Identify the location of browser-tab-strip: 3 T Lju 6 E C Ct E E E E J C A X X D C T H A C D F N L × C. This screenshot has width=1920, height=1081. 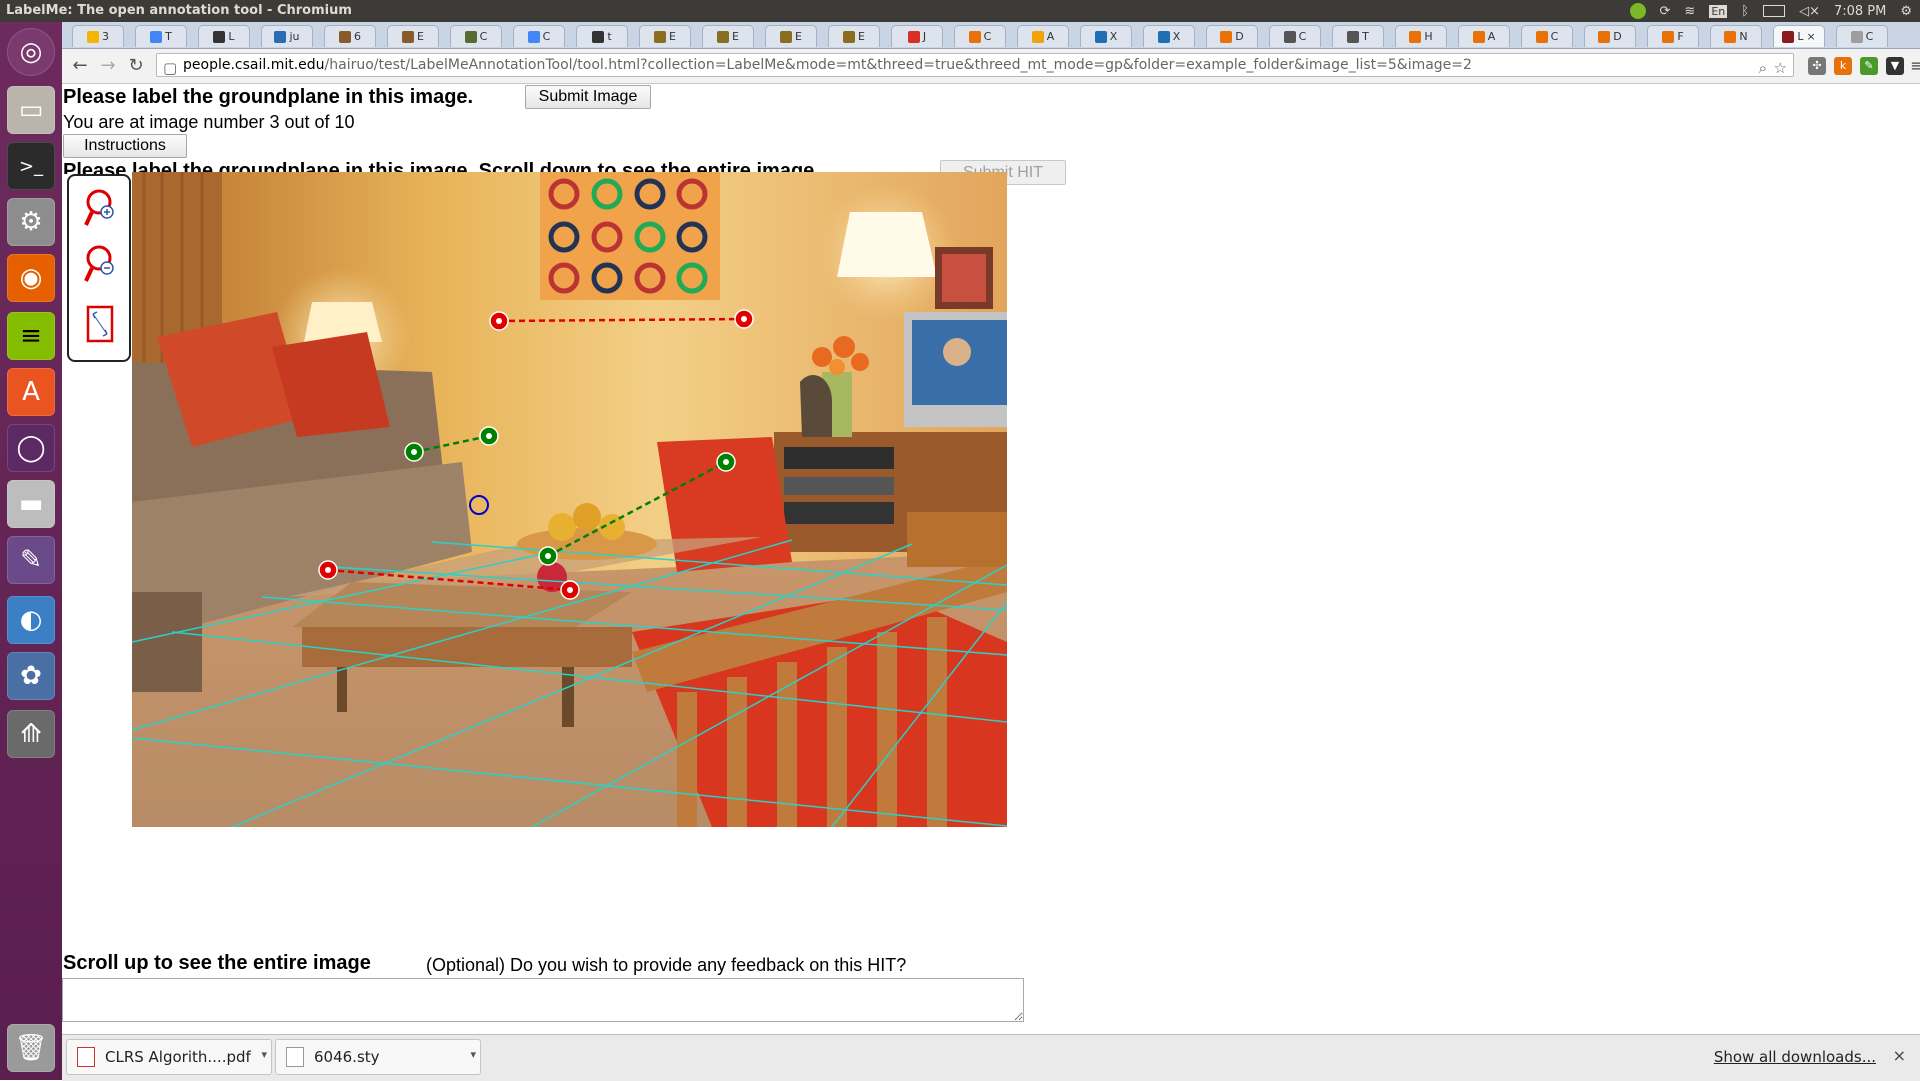
(991, 35).